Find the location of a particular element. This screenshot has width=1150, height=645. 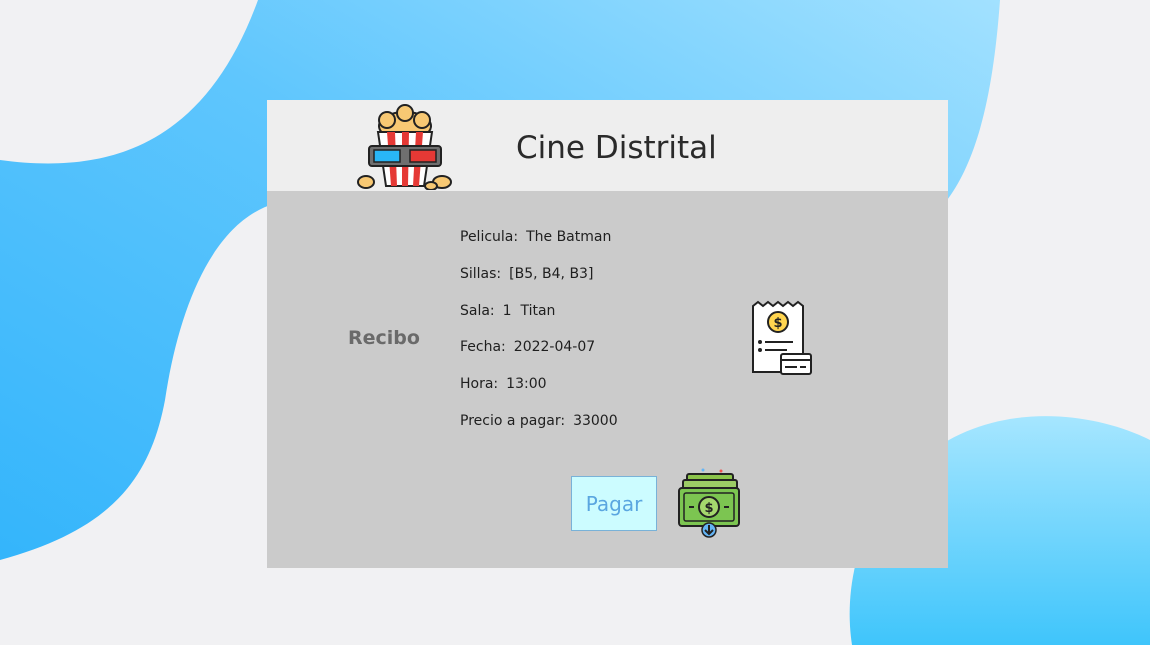

detail-movie: Pelicula: The Batman is located at coordinates (539, 245).